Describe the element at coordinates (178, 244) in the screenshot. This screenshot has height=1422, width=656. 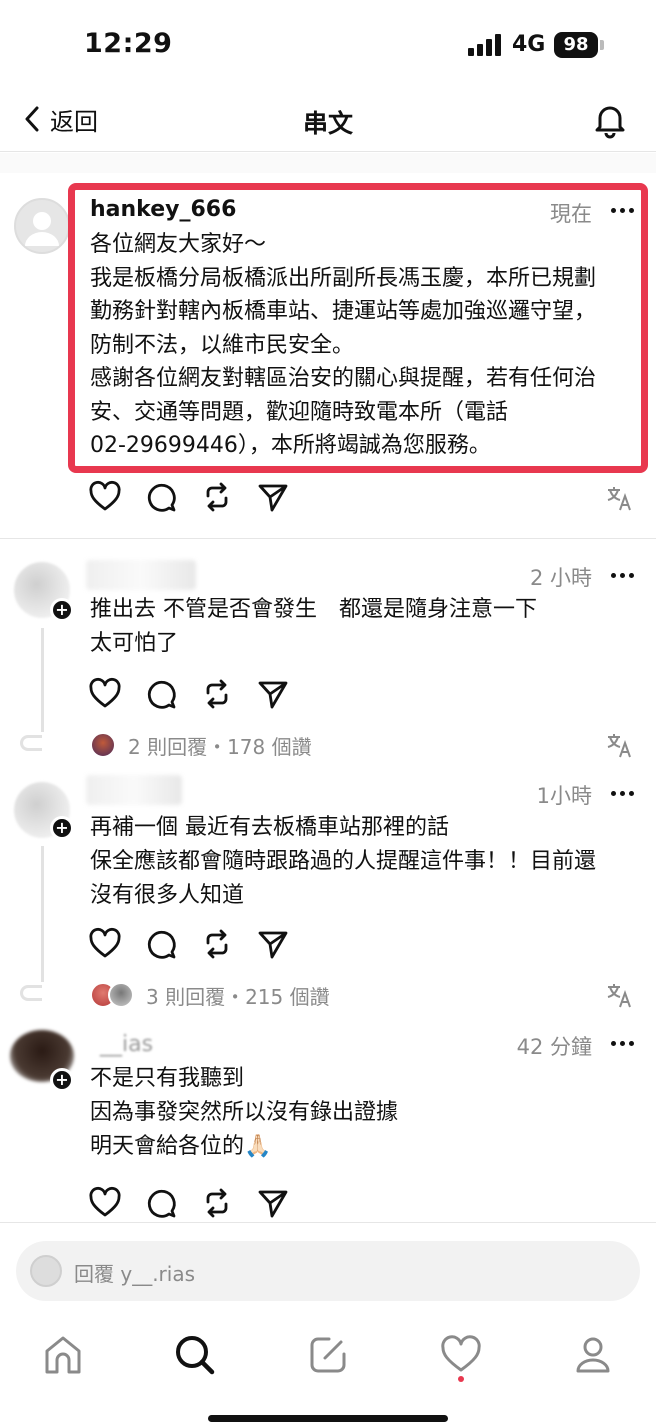
I see `post-line: 各位網友大家好～` at that location.